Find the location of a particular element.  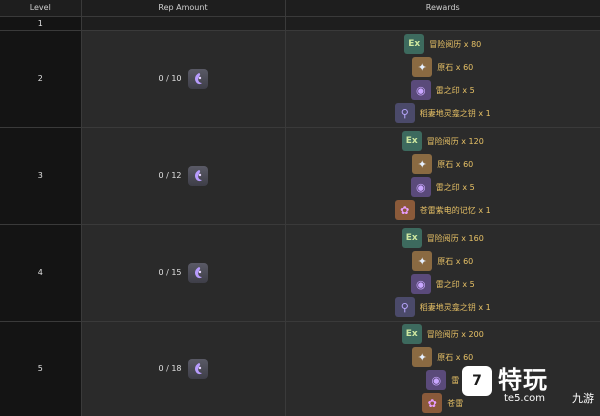

rep-amount-value: 0 / 12 is located at coordinates (170, 175).